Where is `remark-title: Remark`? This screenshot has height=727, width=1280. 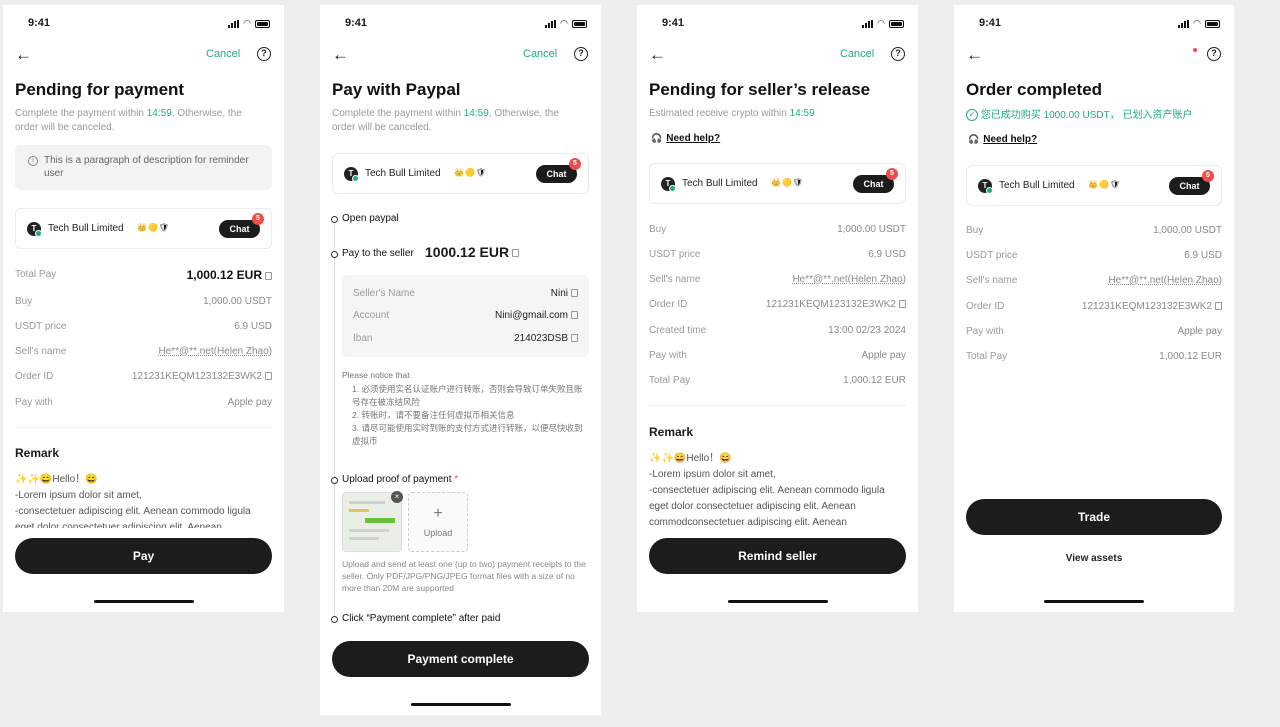
remark-title: Remark is located at coordinates (37, 453).